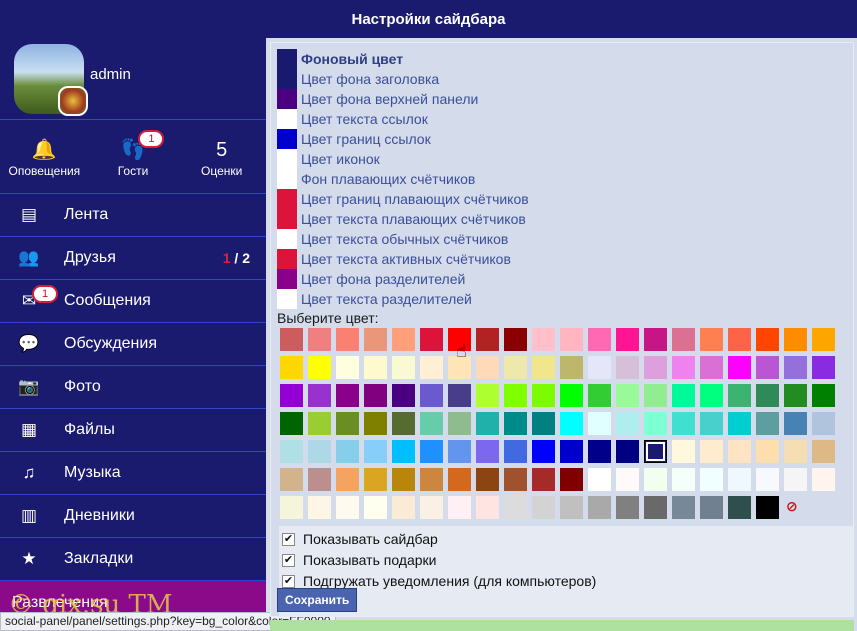 This screenshot has height=631, width=857. Describe the element at coordinates (340, 159) in the screenshot. I see `color-setting-label: Цвет иконок` at that location.